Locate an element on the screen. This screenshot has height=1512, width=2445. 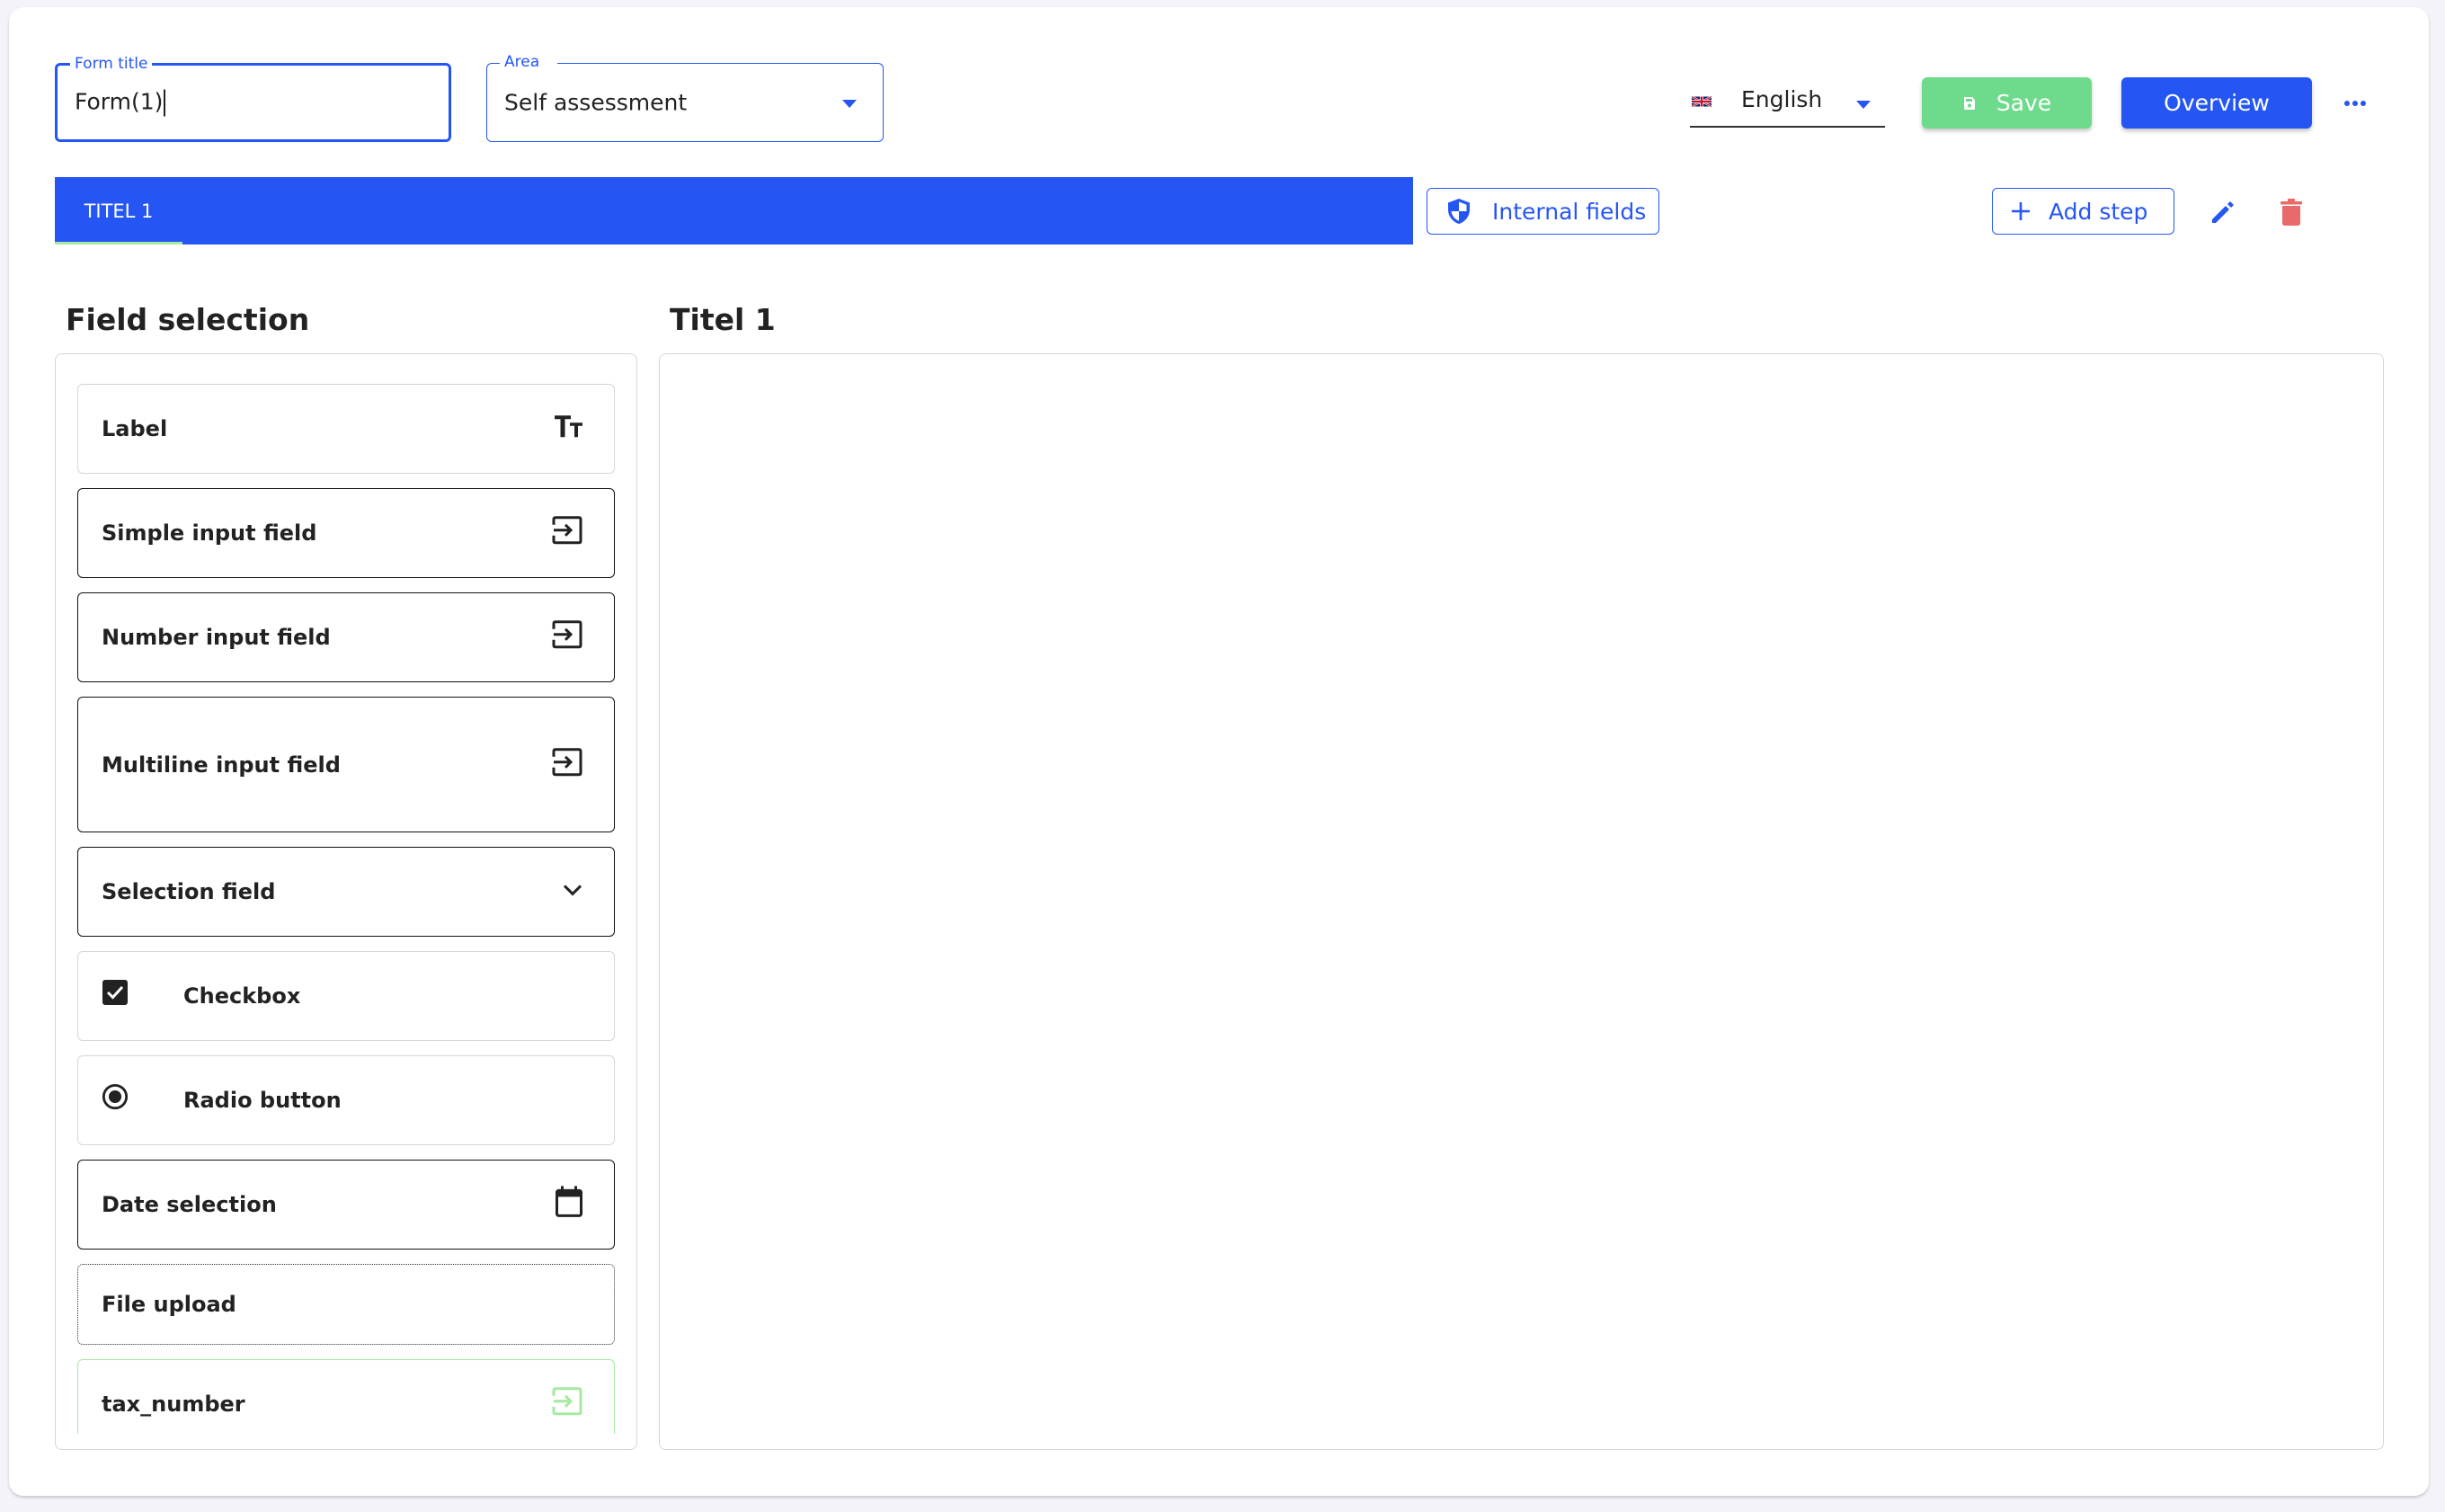
radio-checked-icon is located at coordinates (116, 1096).